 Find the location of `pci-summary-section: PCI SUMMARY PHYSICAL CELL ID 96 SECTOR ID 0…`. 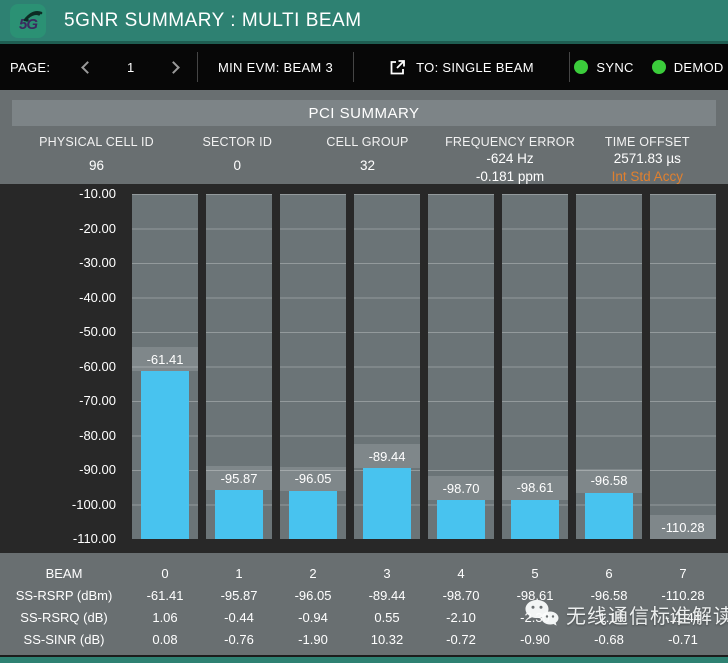

pci-summary-section: PCI SUMMARY PHYSICAL CELL ID 96 SECTOR ID 0… is located at coordinates (364, 137).